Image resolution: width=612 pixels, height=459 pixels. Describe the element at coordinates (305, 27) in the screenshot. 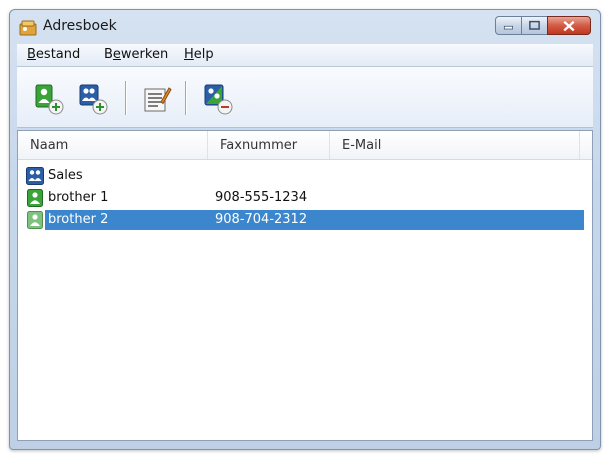

I see `title-bar: Adresboek` at that location.